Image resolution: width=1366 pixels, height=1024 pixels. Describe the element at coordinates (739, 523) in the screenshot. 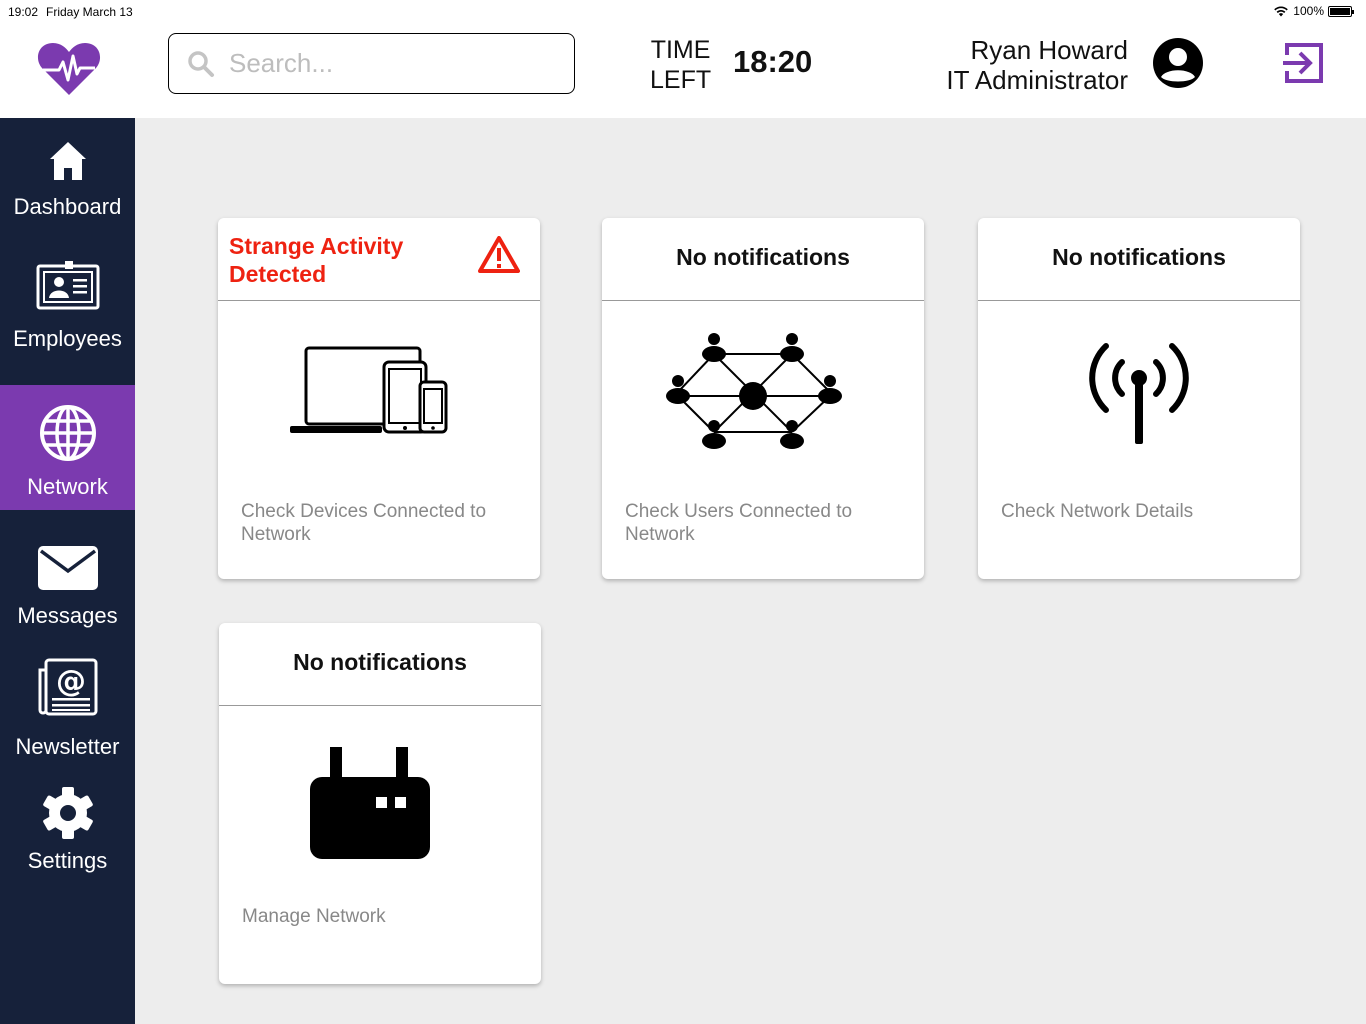

I see `card-description: Check Users Connected to Network` at that location.